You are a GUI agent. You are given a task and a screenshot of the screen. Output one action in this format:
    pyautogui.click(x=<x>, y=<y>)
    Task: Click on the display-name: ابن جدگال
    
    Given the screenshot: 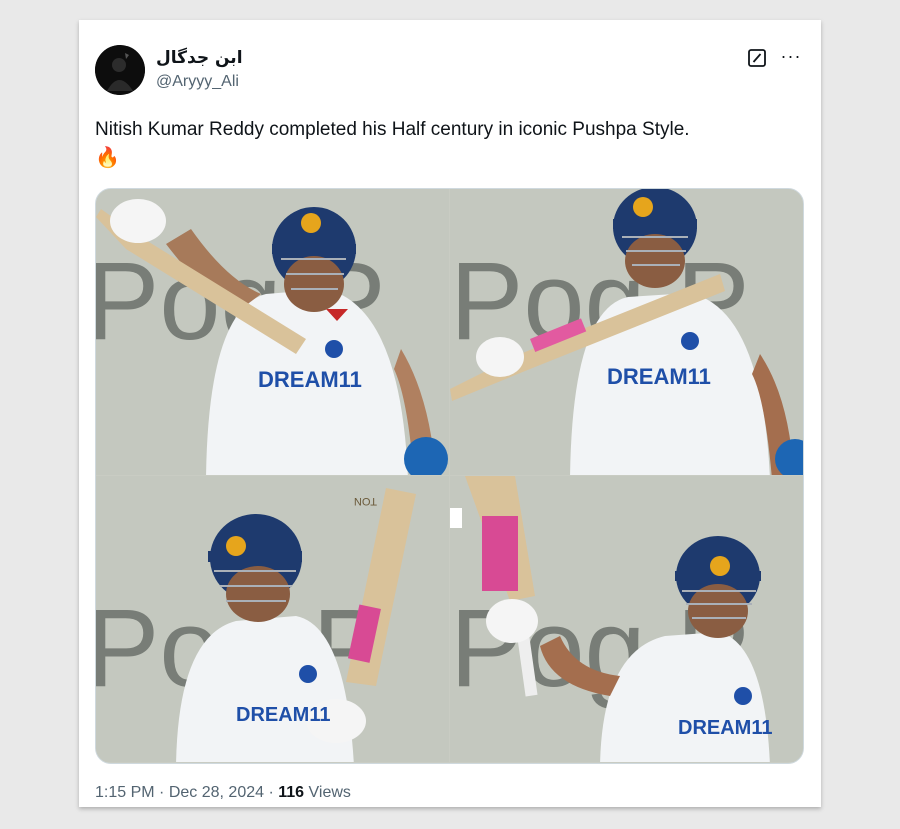 What is the action you would take?
    pyautogui.click(x=199, y=58)
    